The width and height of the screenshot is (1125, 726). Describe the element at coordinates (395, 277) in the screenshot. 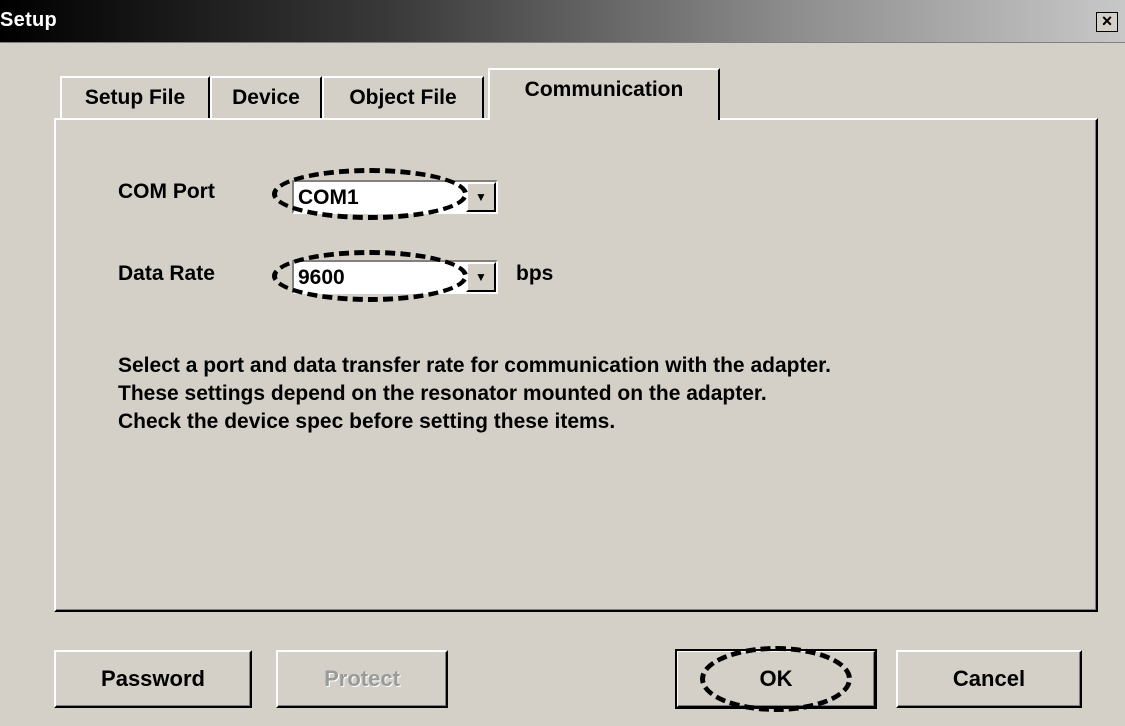

I see `data-rate-select: 9600 ▼` at that location.